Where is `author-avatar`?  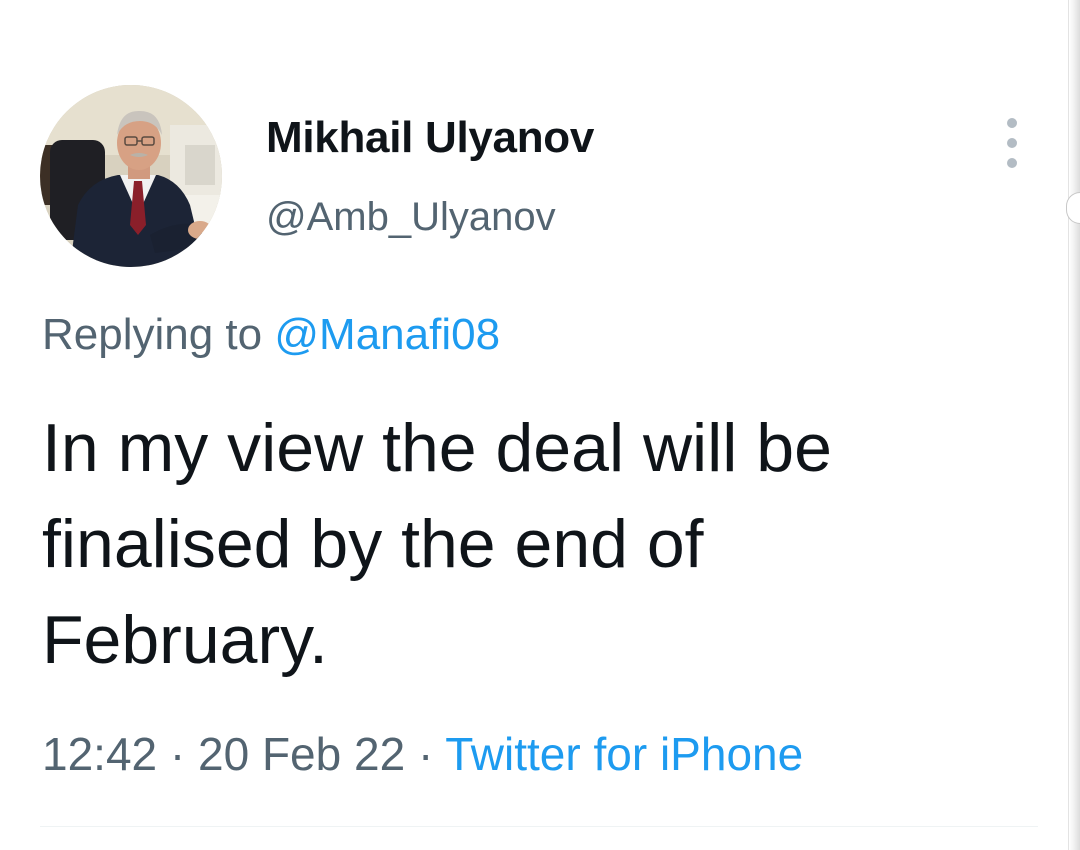 author-avatar is located at coordinates (131, 176).